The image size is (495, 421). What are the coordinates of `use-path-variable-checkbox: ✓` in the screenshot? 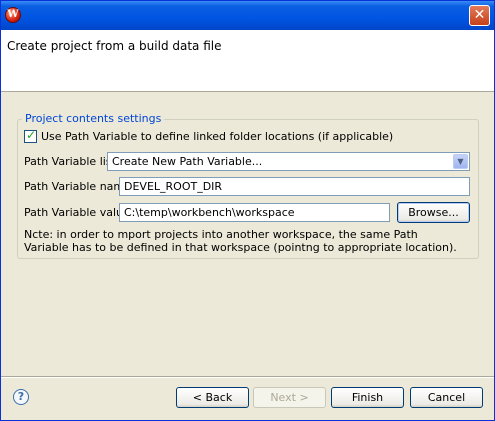 It's located at (30, 135).